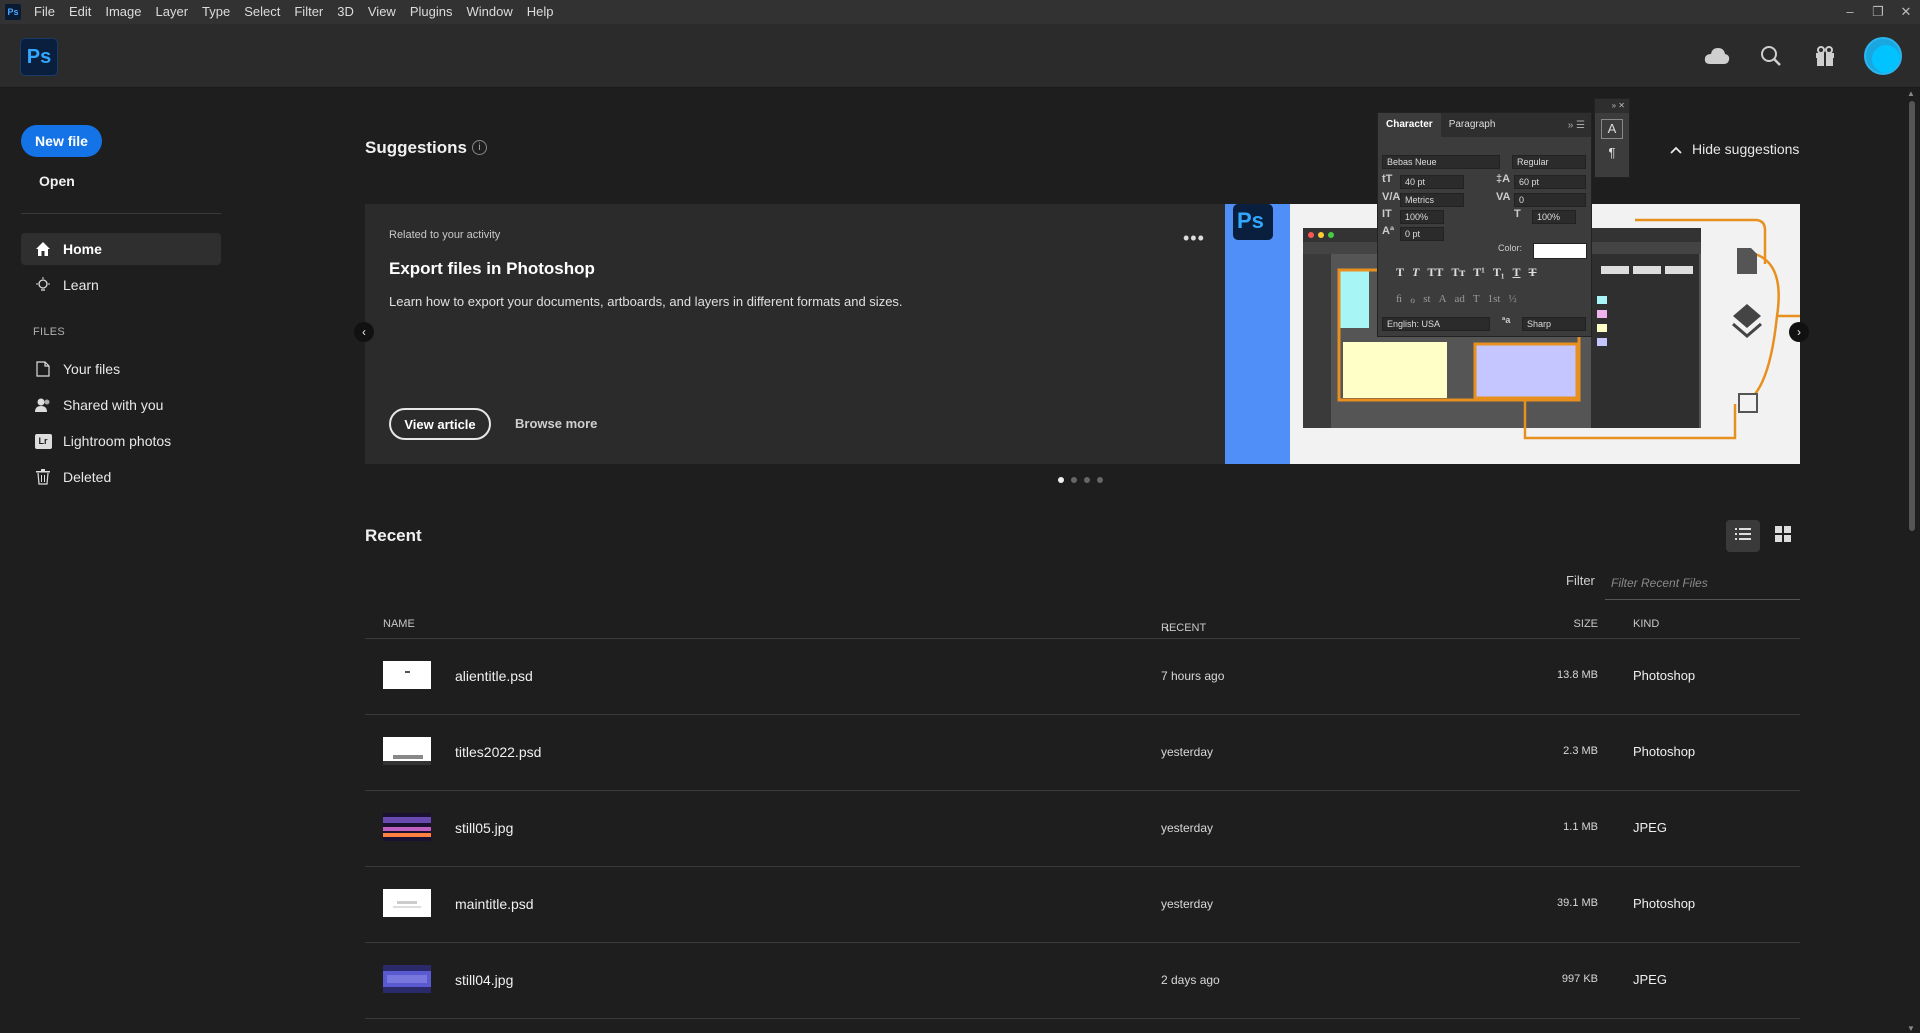  What do you see at coordinates (1400, 272) in the screenshot?
I see `faux-bold-button: T` at bounding box center [1400, 272].